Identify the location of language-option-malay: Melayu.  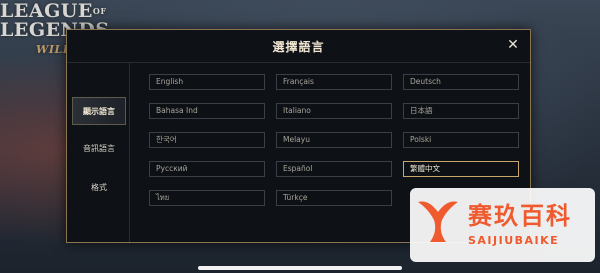
(334, 140).